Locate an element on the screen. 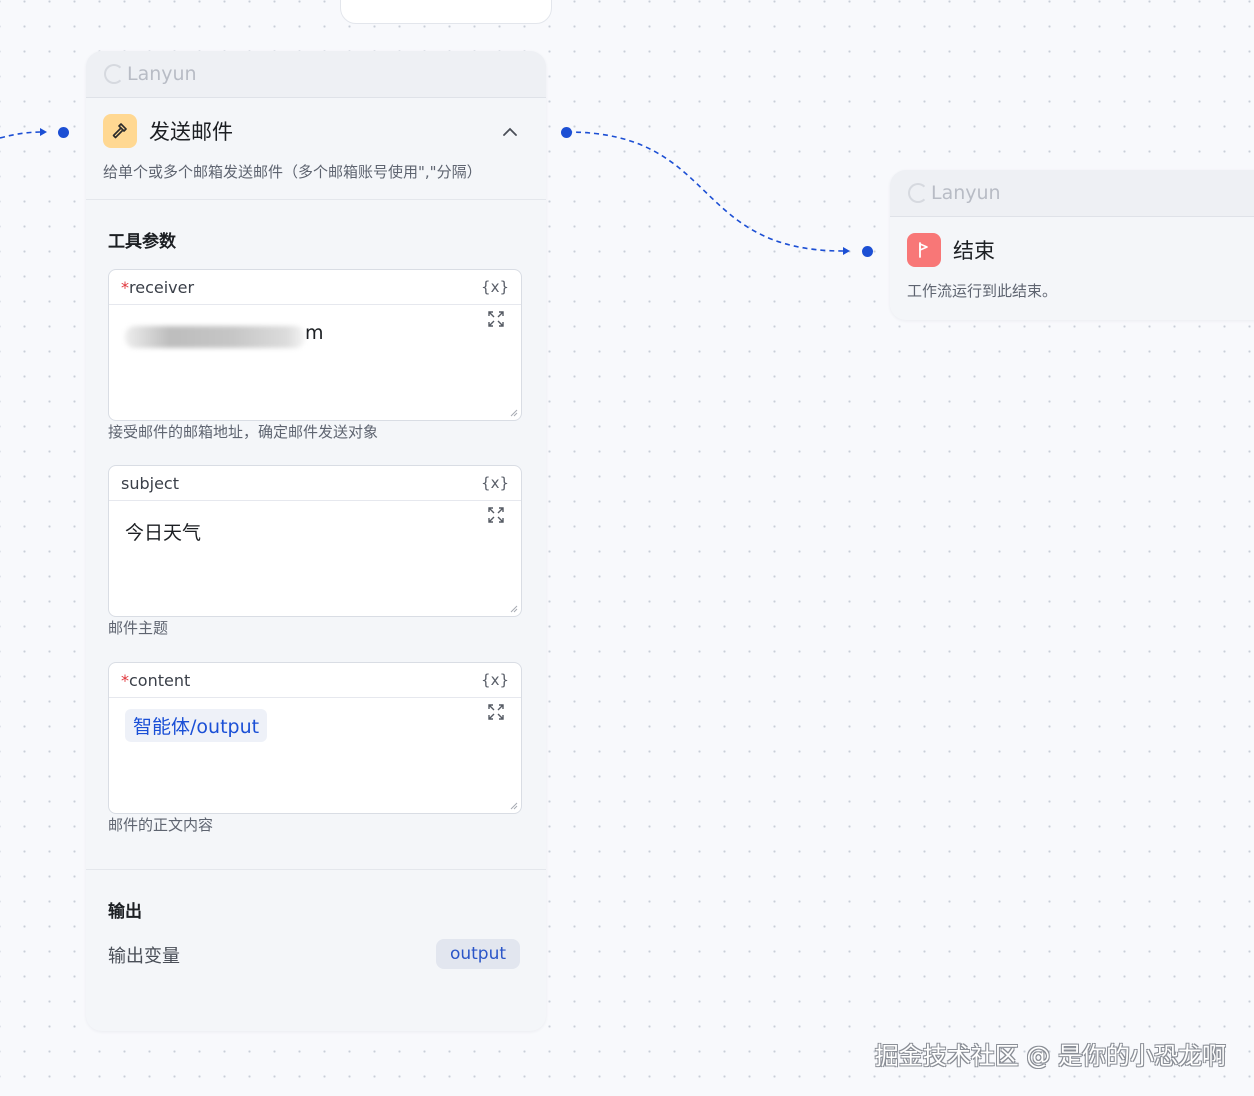 The width and height of the screenshot is (1254, 1096). node-title-row: 发送邮件 is located at coordinates (168, 131).